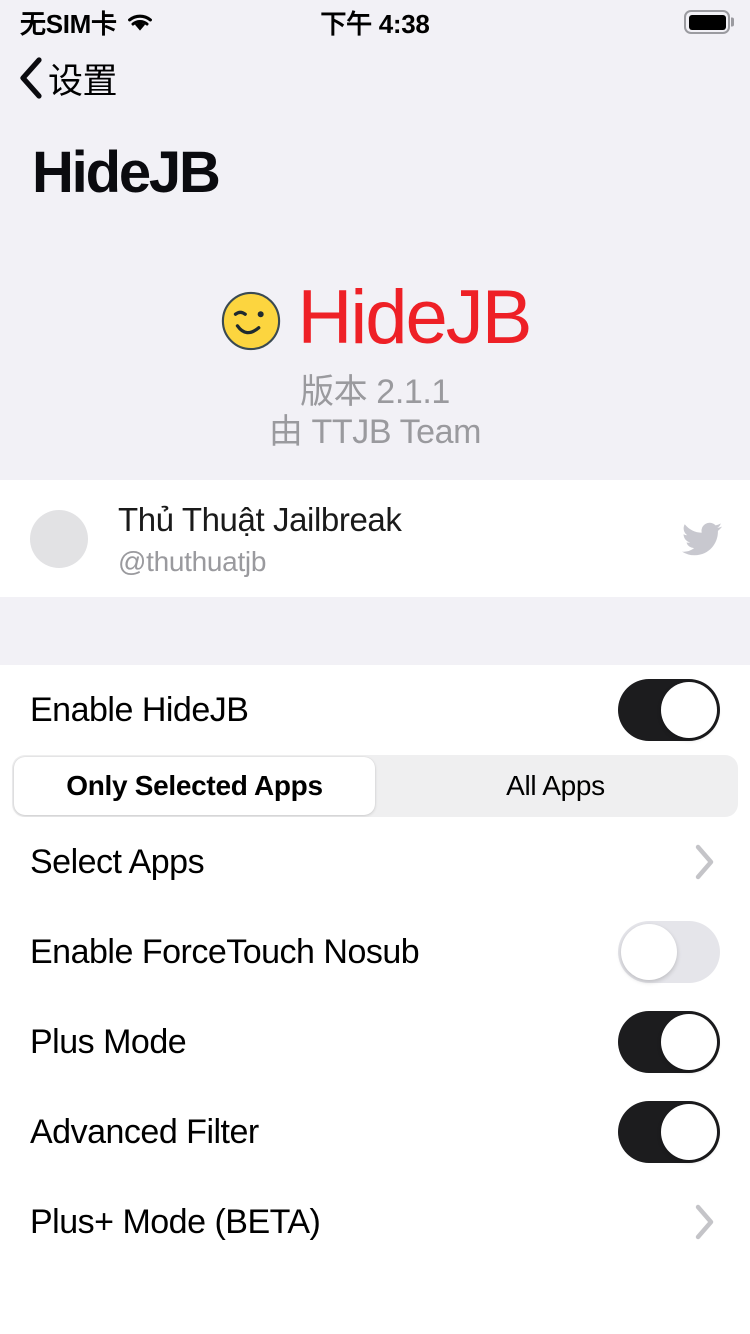 This screenshot has width=750, height=1334. Describe the element at coordinates (194, 786) in the screenshot. I see `segment-only-selected-apps: Only Selected Apps` at that location.